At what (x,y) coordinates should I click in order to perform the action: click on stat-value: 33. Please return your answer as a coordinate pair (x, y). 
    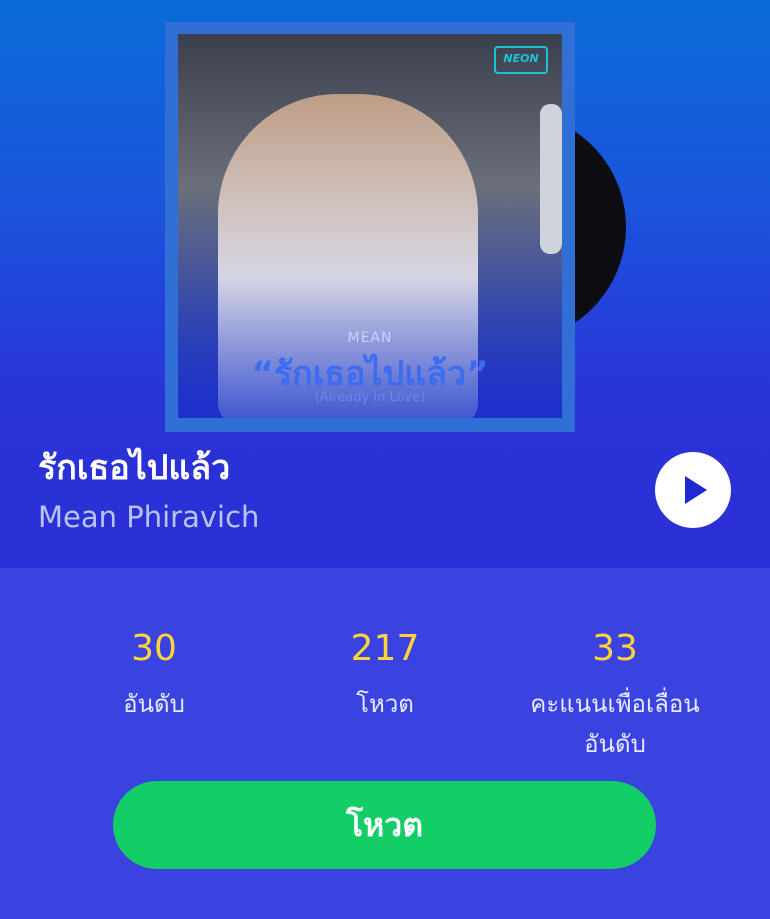
    Looking at the image, I should click on (615, 648).